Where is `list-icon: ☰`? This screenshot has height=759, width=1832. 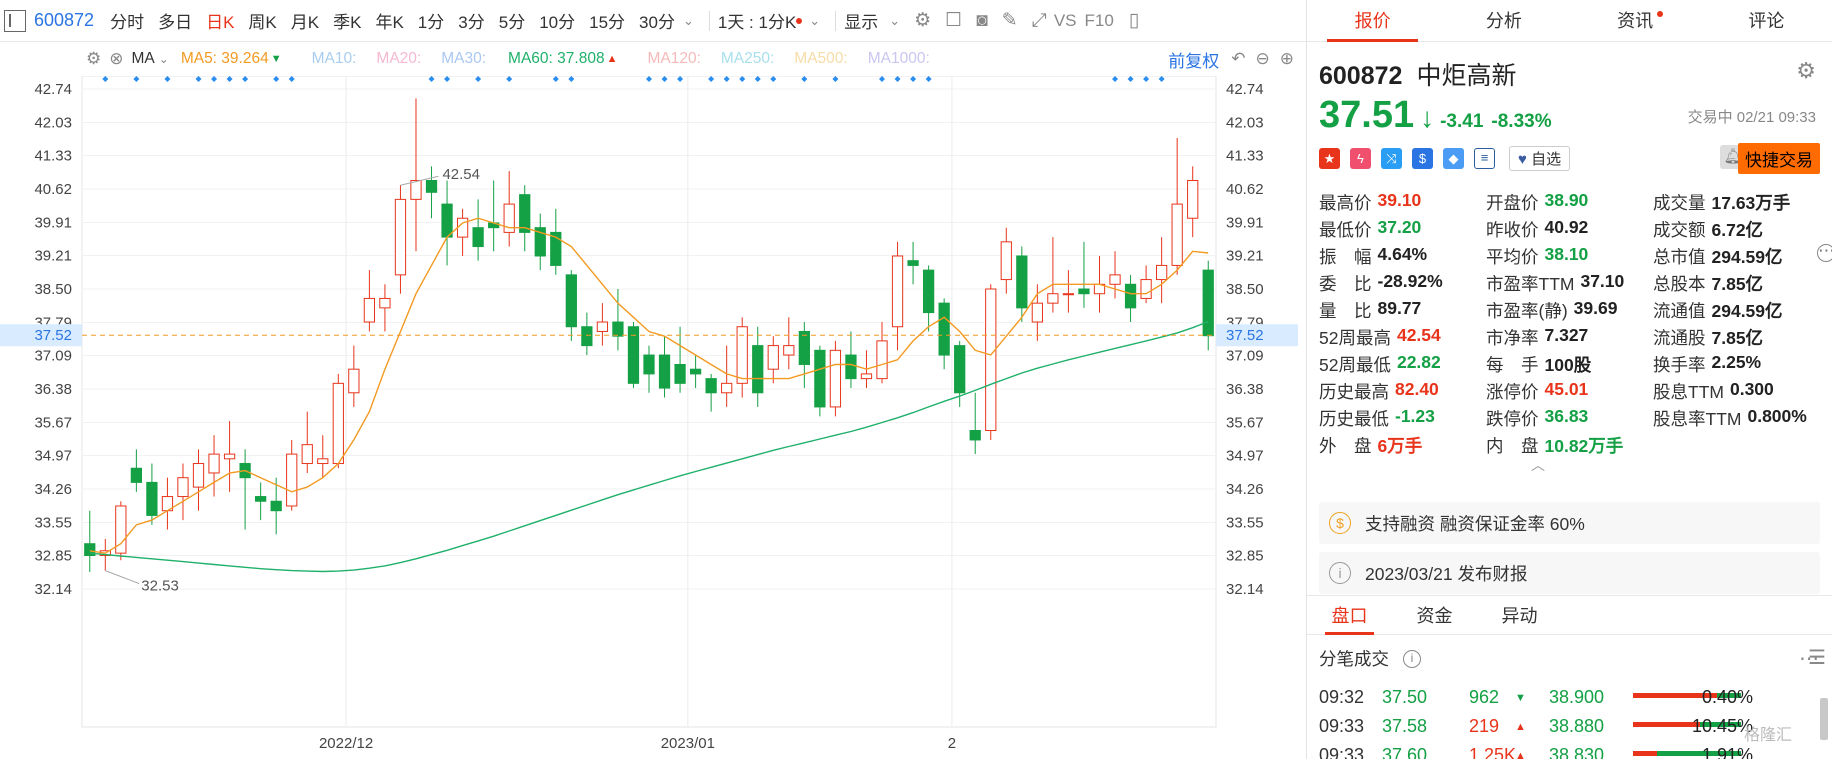 list-icon: ☰ is located at coordinates (1817, 657).